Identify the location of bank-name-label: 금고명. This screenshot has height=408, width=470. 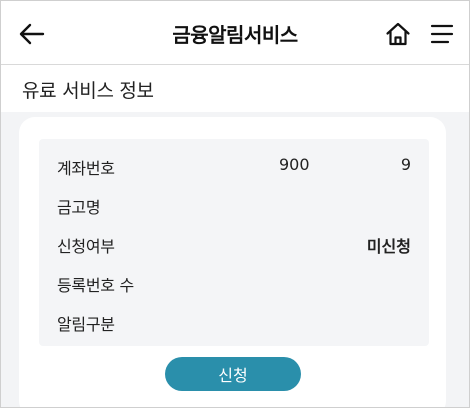
(79, 207).